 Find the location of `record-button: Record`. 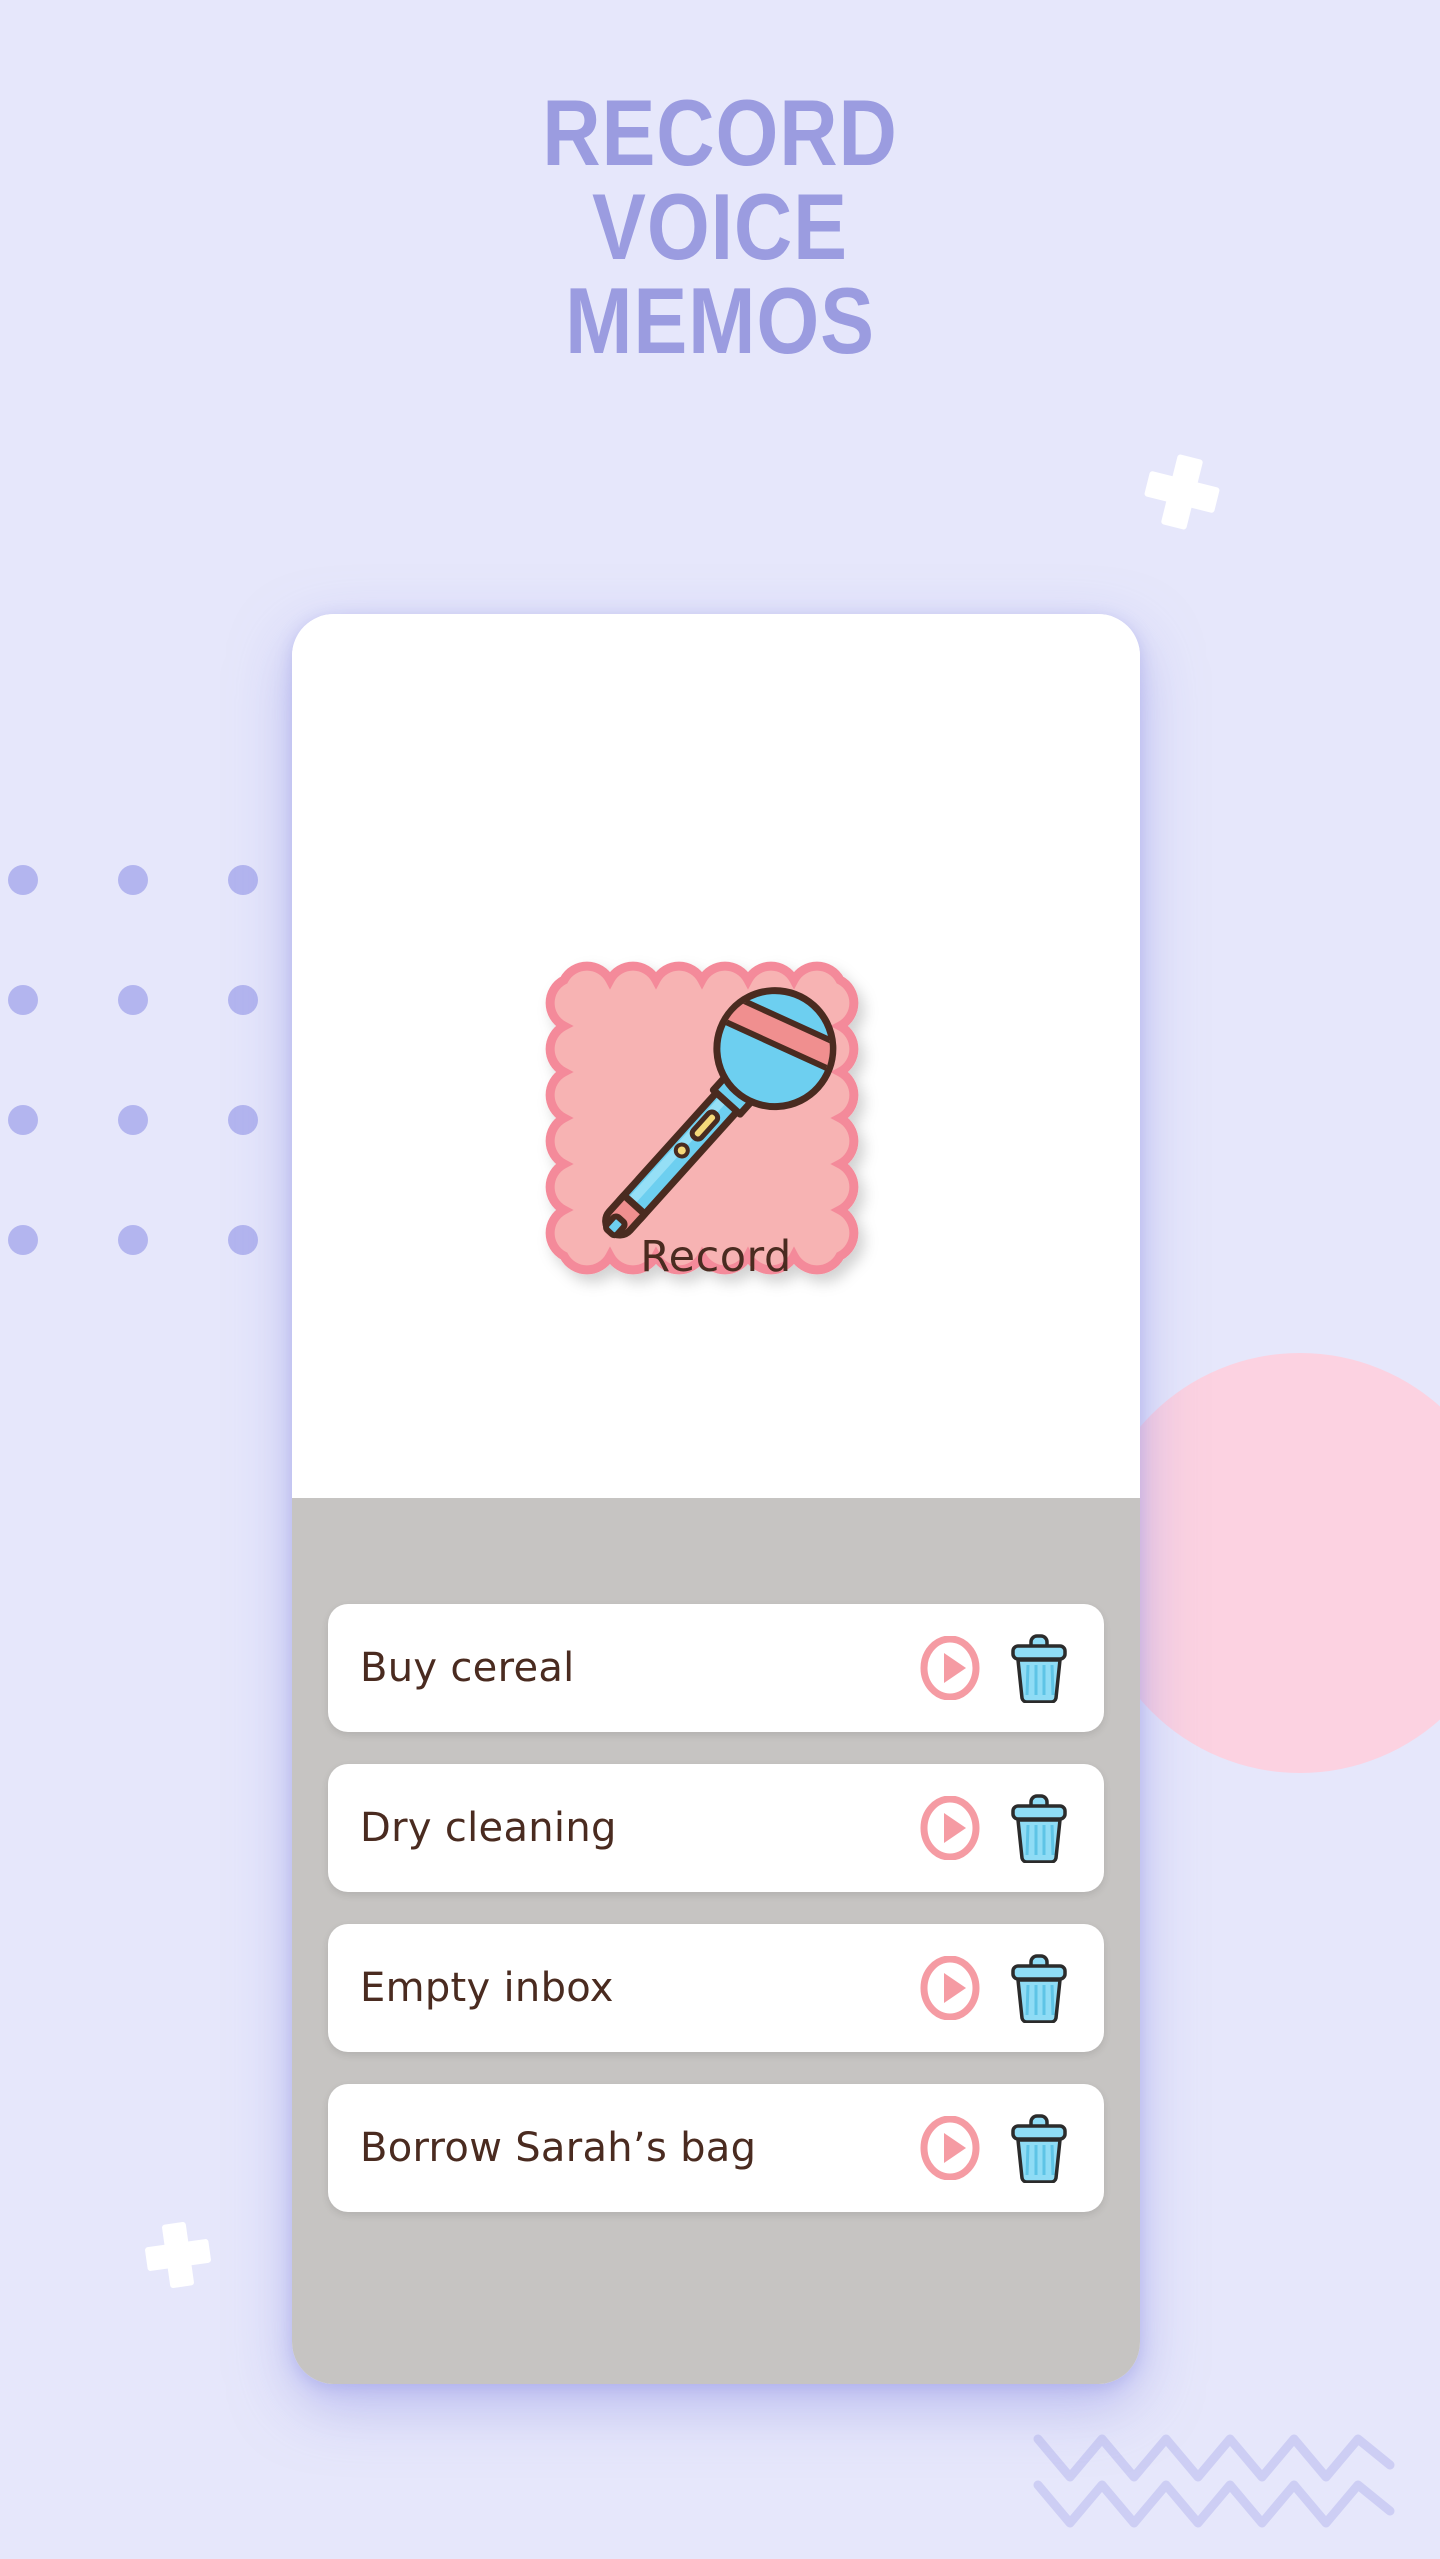

record-button: Record is located at coordinates (716, 1132).